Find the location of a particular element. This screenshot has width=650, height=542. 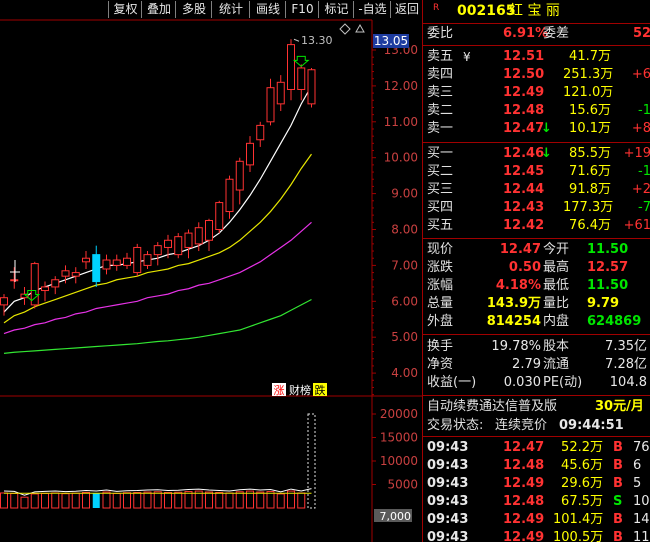

ask-row: 卖二 12.48 15.6万 -1 is located at coordinates (536, 111).